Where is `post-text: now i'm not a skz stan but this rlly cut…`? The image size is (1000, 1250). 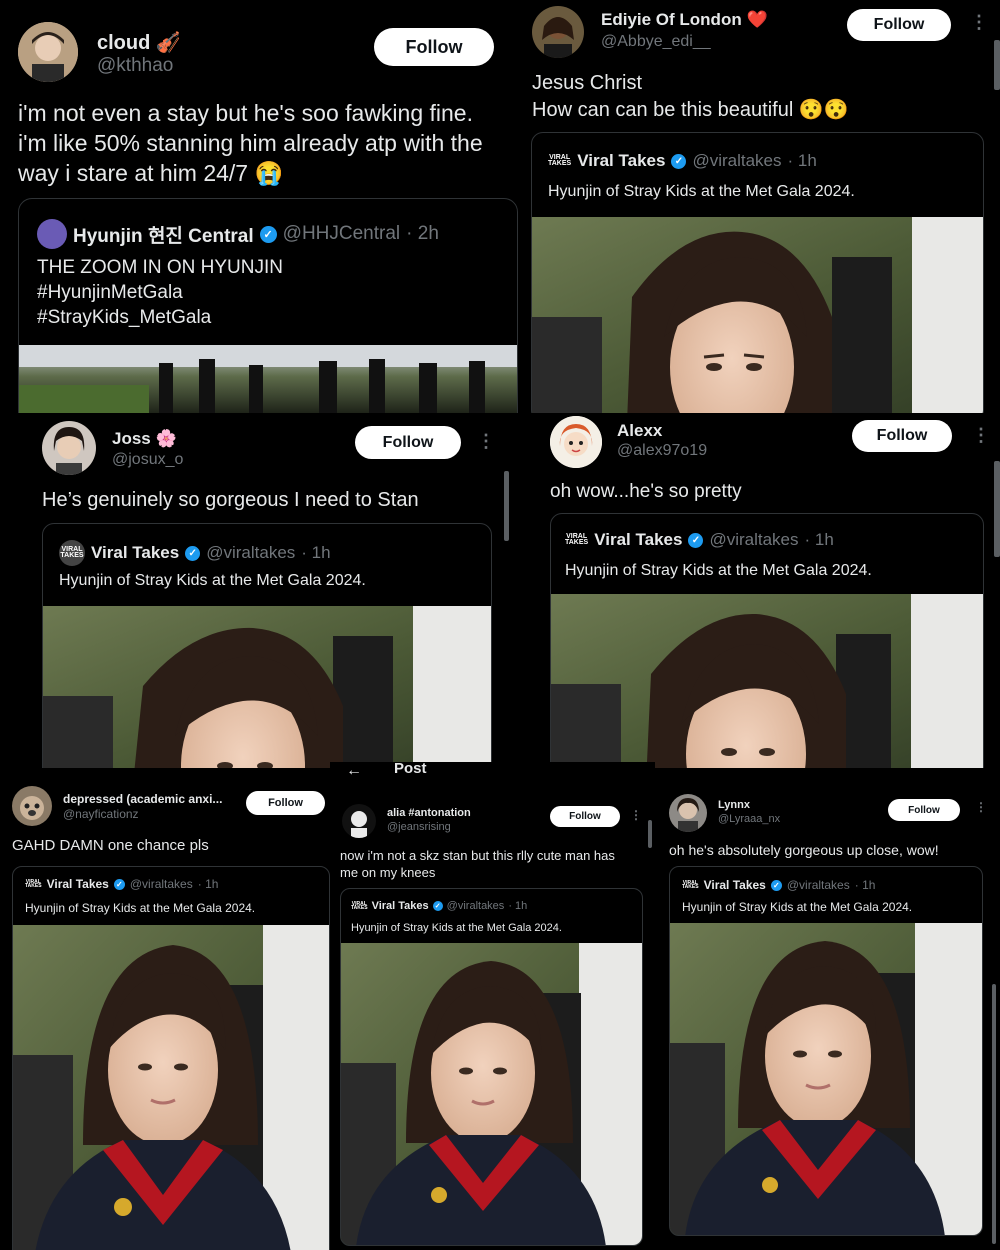
post-text: now i'm not a skz stan but this rlly cut… is located at coordinates (477, 864).